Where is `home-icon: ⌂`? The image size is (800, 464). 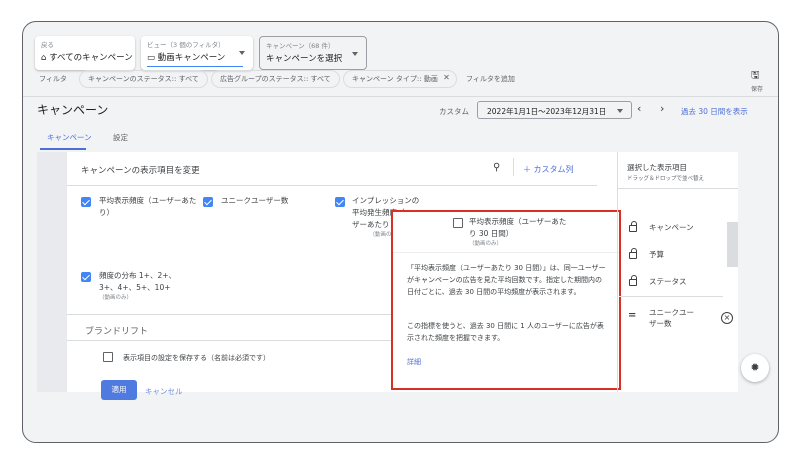 home-icon: ⌂ is located at coordinates (44, 58).